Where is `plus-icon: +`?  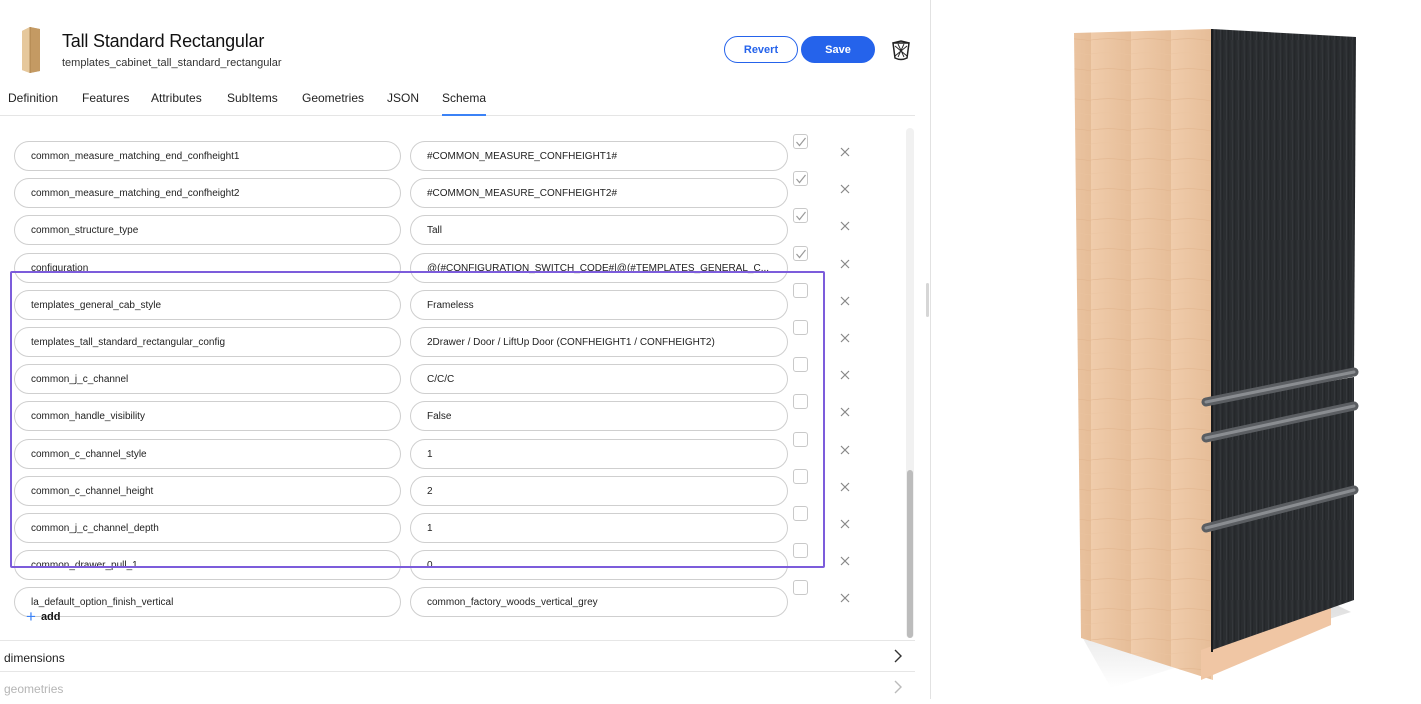 plus-icon: + is located at coordinates (31, 616).